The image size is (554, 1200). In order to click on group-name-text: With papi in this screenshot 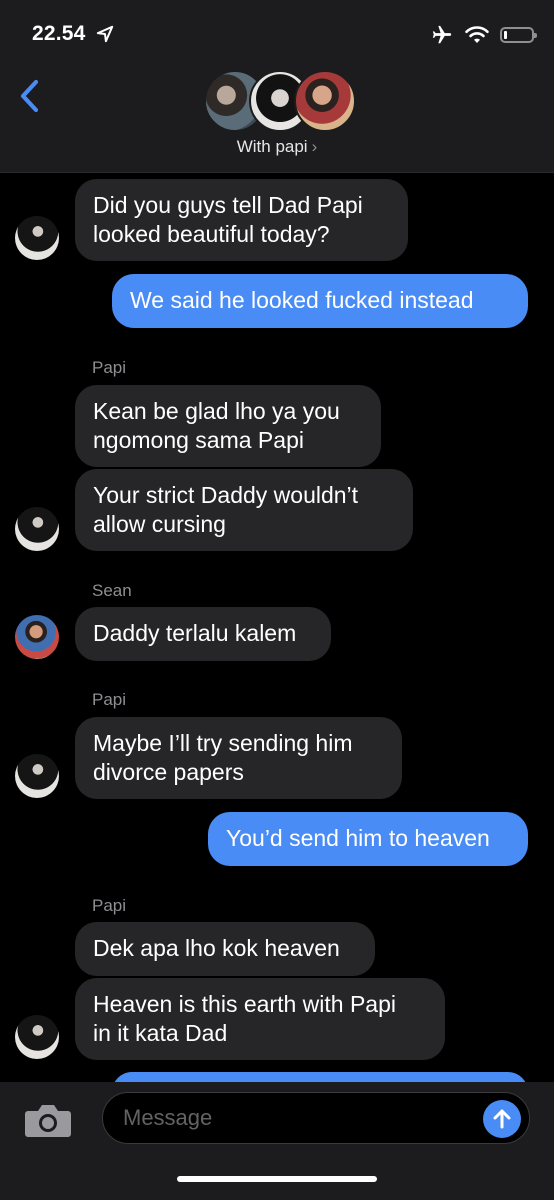, I will do `click(272, 146)`.